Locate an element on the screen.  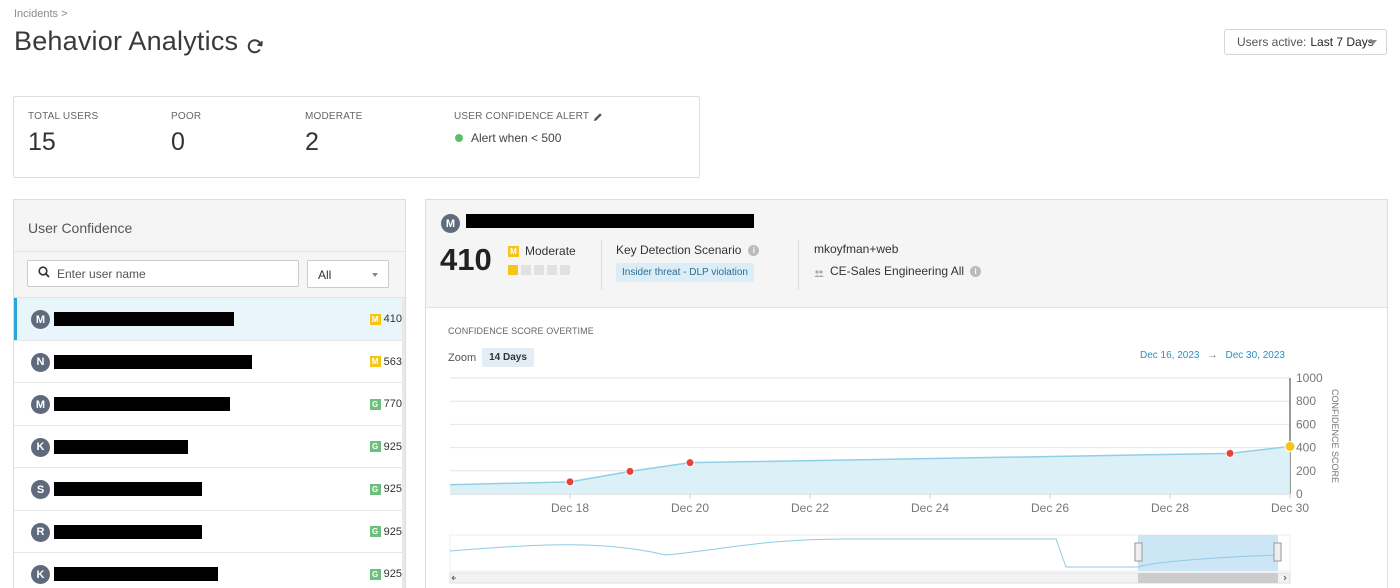
scenario-tag: Insider threat - DLP violation is located at coordinates (685, 272).